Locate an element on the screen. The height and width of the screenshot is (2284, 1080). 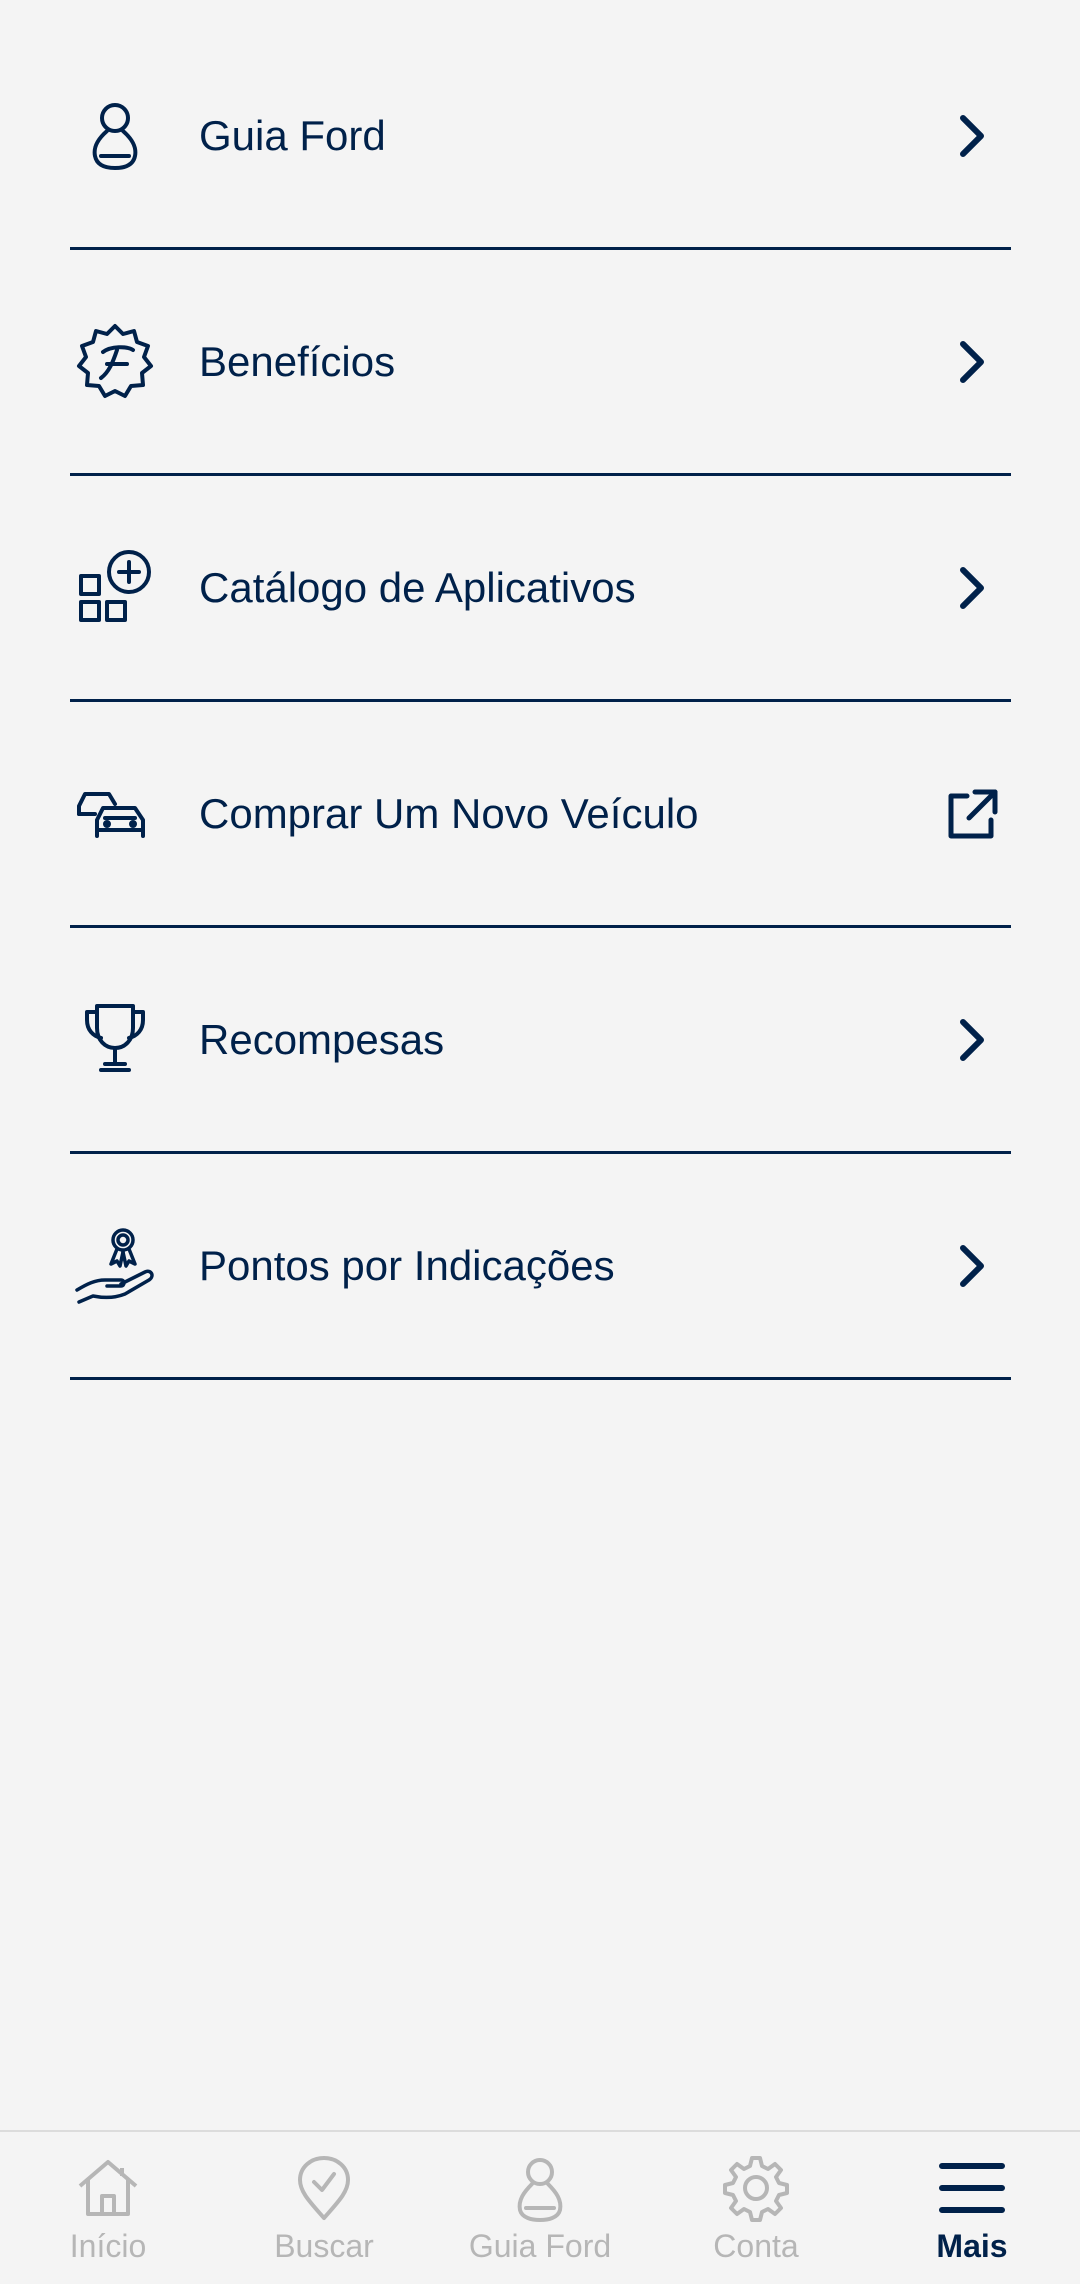
menu-item-pontos-indicacoes: Pontos por Indicações is located at coordinates (540, 1267).